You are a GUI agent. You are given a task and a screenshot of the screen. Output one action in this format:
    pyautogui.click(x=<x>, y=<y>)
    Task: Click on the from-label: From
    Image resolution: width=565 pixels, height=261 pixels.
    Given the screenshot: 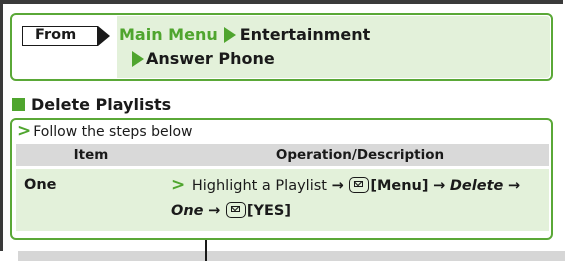 What is the action you would take?
    pyautogui.click(x=60, y=36)
    